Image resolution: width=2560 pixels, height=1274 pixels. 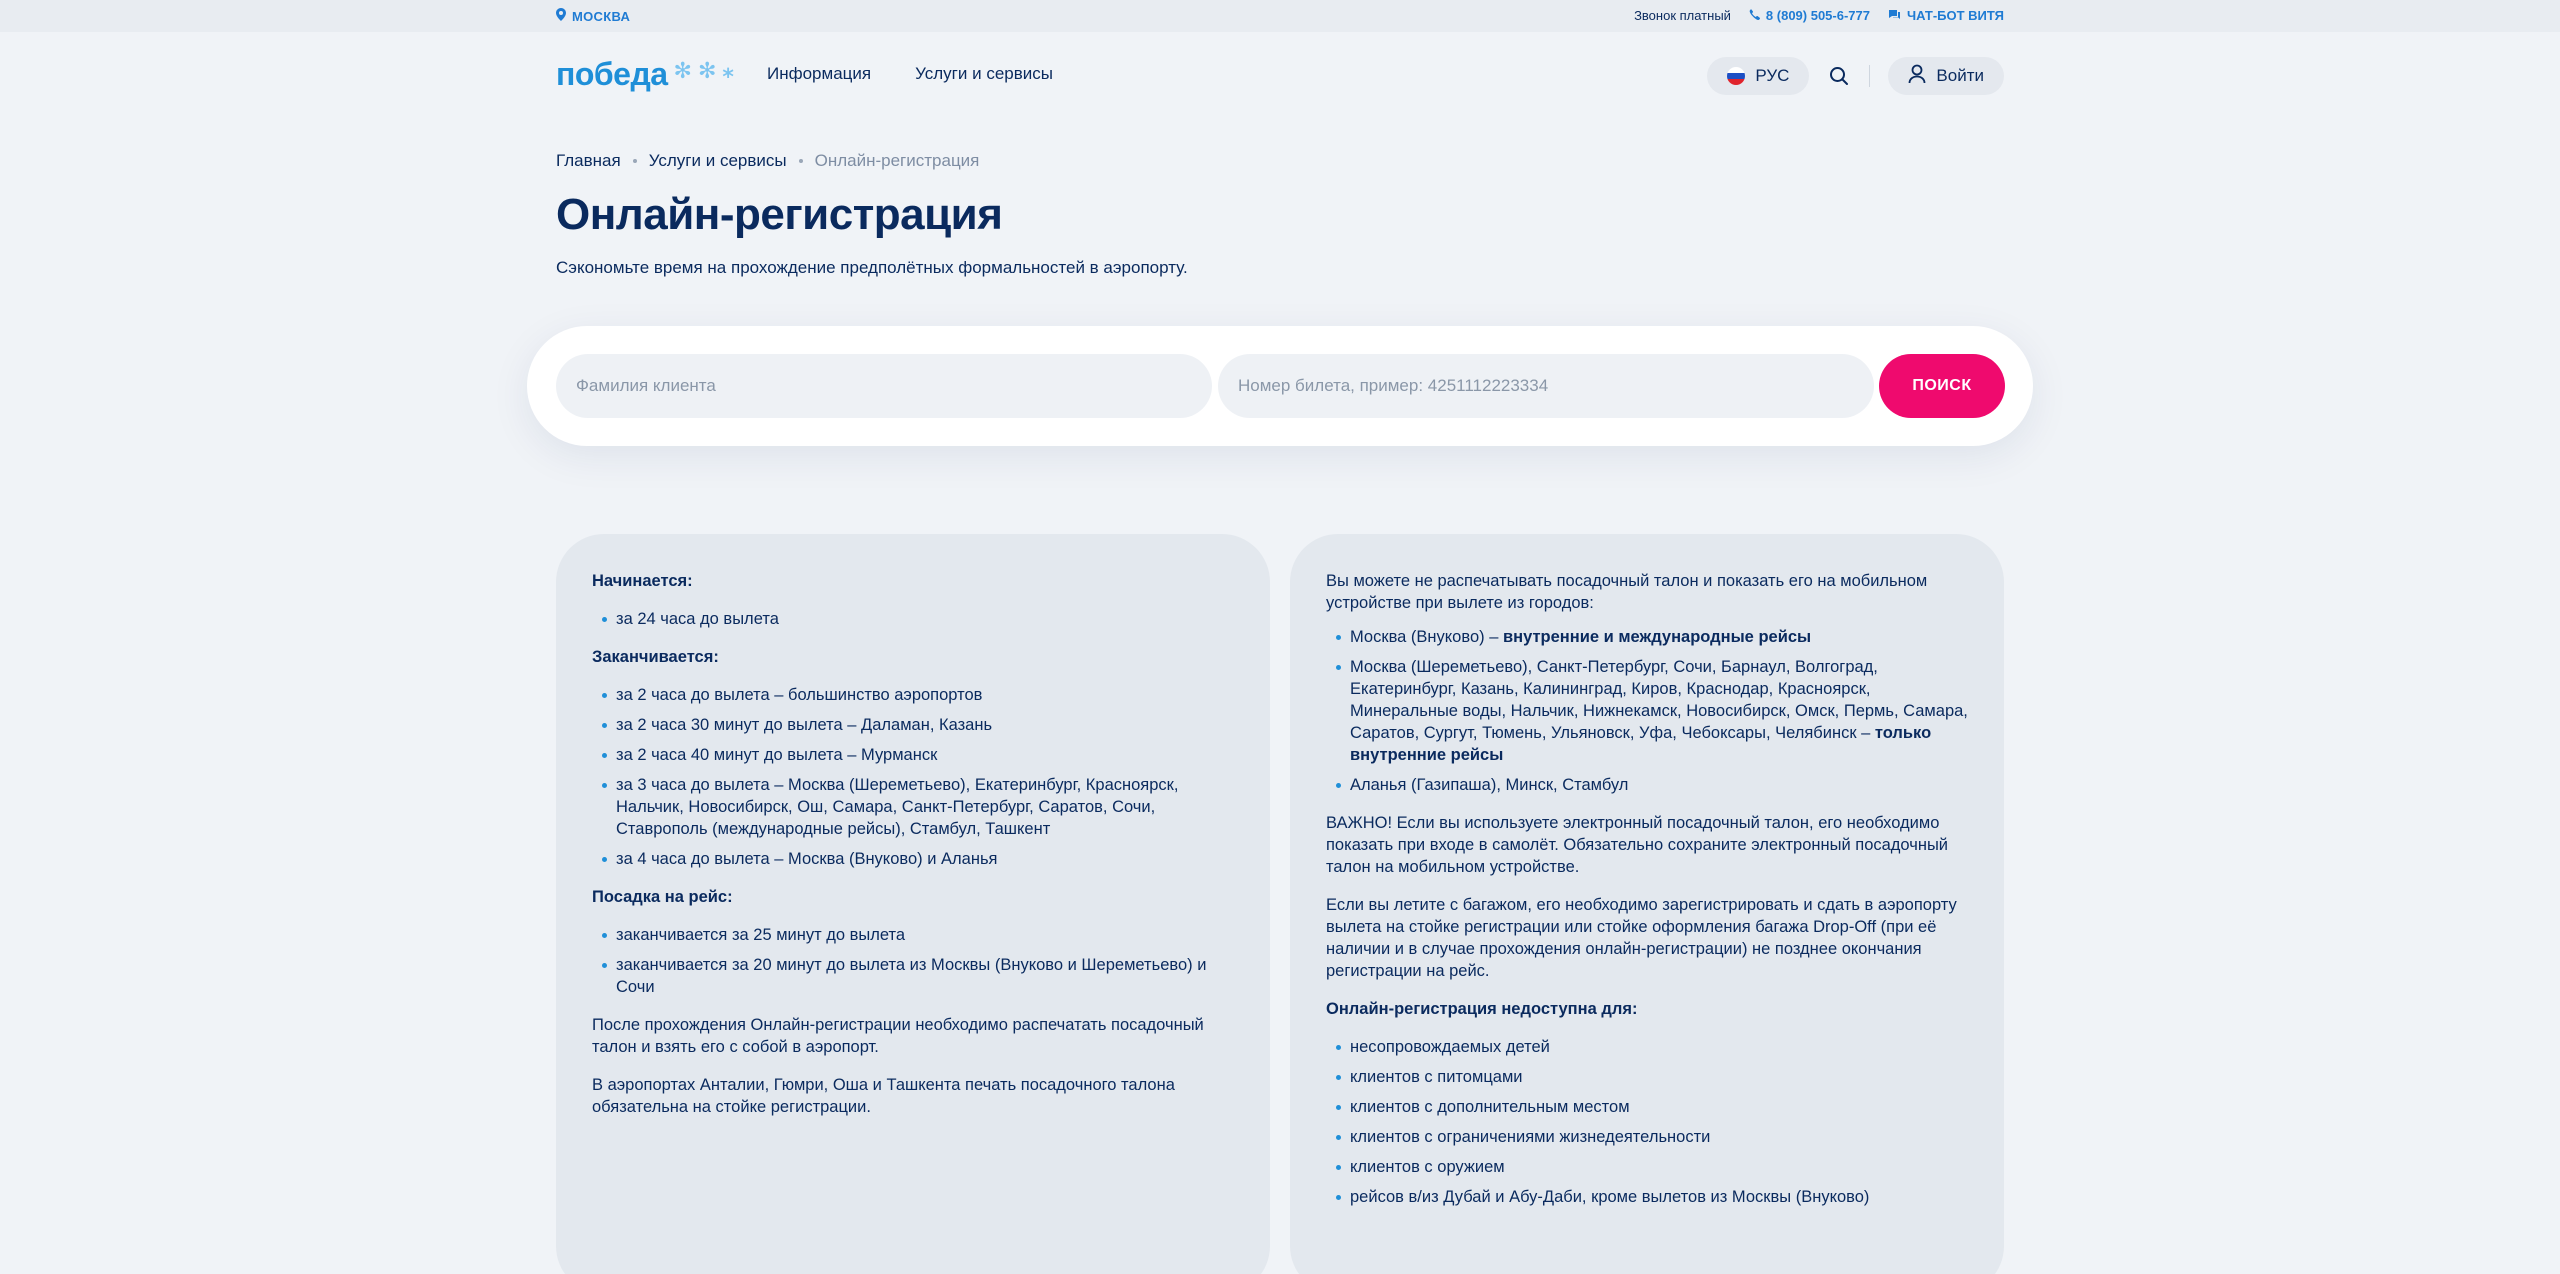 I want to click on list-item: несопровождаемых детей, so click(x=1647, y=1047).